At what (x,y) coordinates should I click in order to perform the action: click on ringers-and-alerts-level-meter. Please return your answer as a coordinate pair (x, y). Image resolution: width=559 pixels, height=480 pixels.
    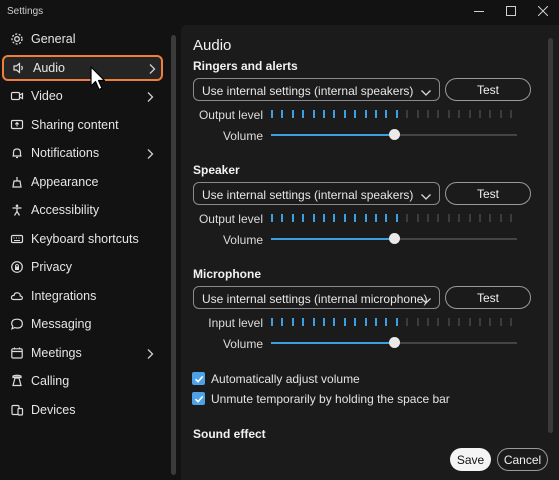
    Looking at the image, I should click on (394, 115).